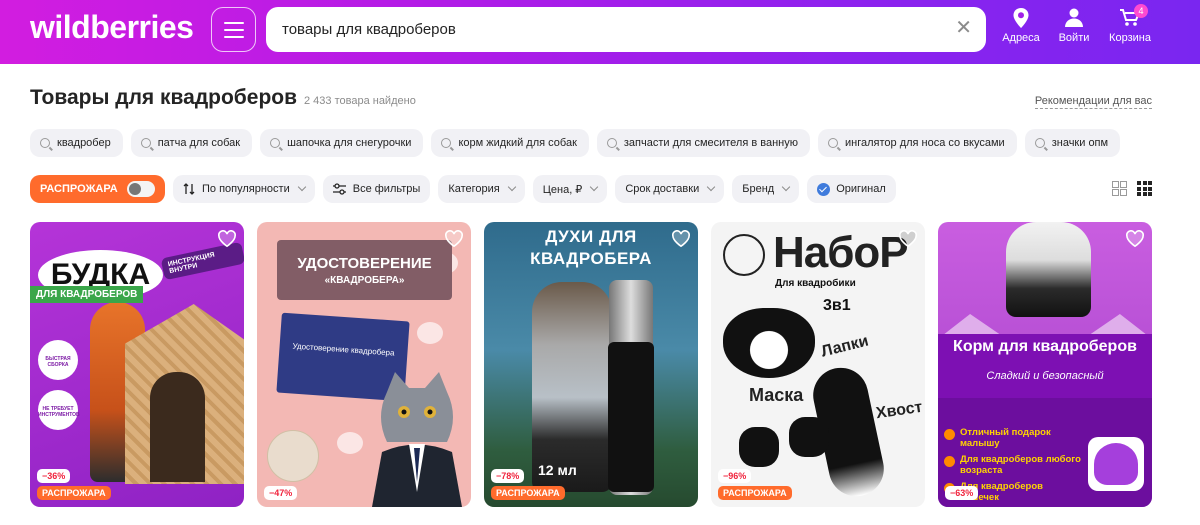  Describe the element at coordinates (54, 476) in the screenshot. I see `discount-badge: −36%` at that location.